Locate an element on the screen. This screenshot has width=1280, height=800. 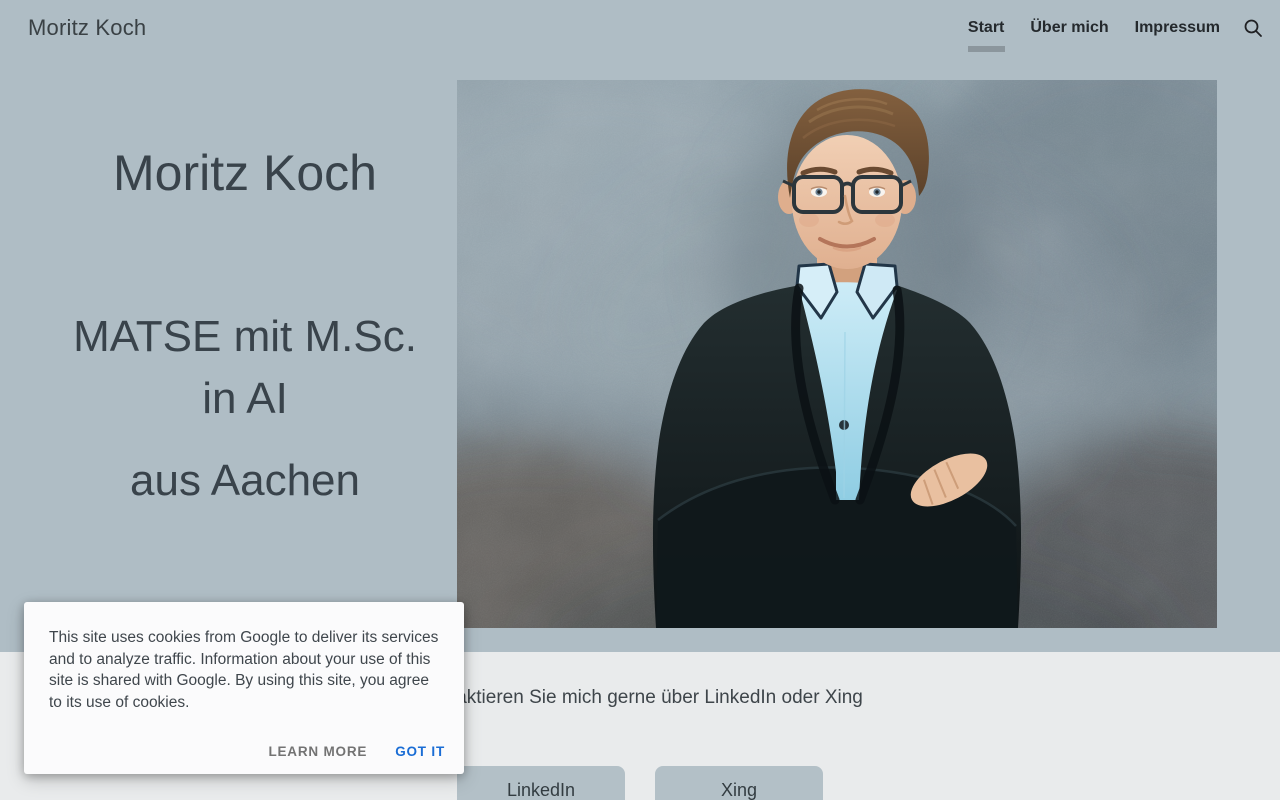
main-nav: Start Über mich Impressum is located at coordinates (1093, 28).